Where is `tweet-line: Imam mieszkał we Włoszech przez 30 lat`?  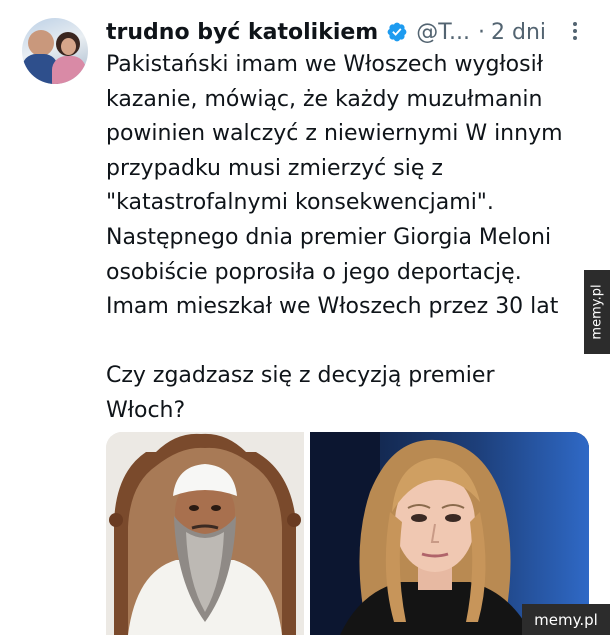
tweet-line: Imam mieszkał we Włoszech przez 30 lat is located at coordinates (332, 307).